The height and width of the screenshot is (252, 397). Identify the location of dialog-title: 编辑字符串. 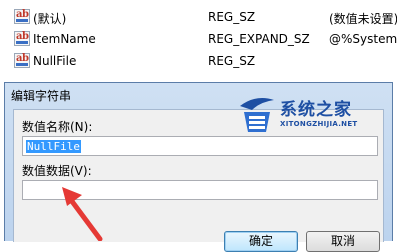
(41, 96).